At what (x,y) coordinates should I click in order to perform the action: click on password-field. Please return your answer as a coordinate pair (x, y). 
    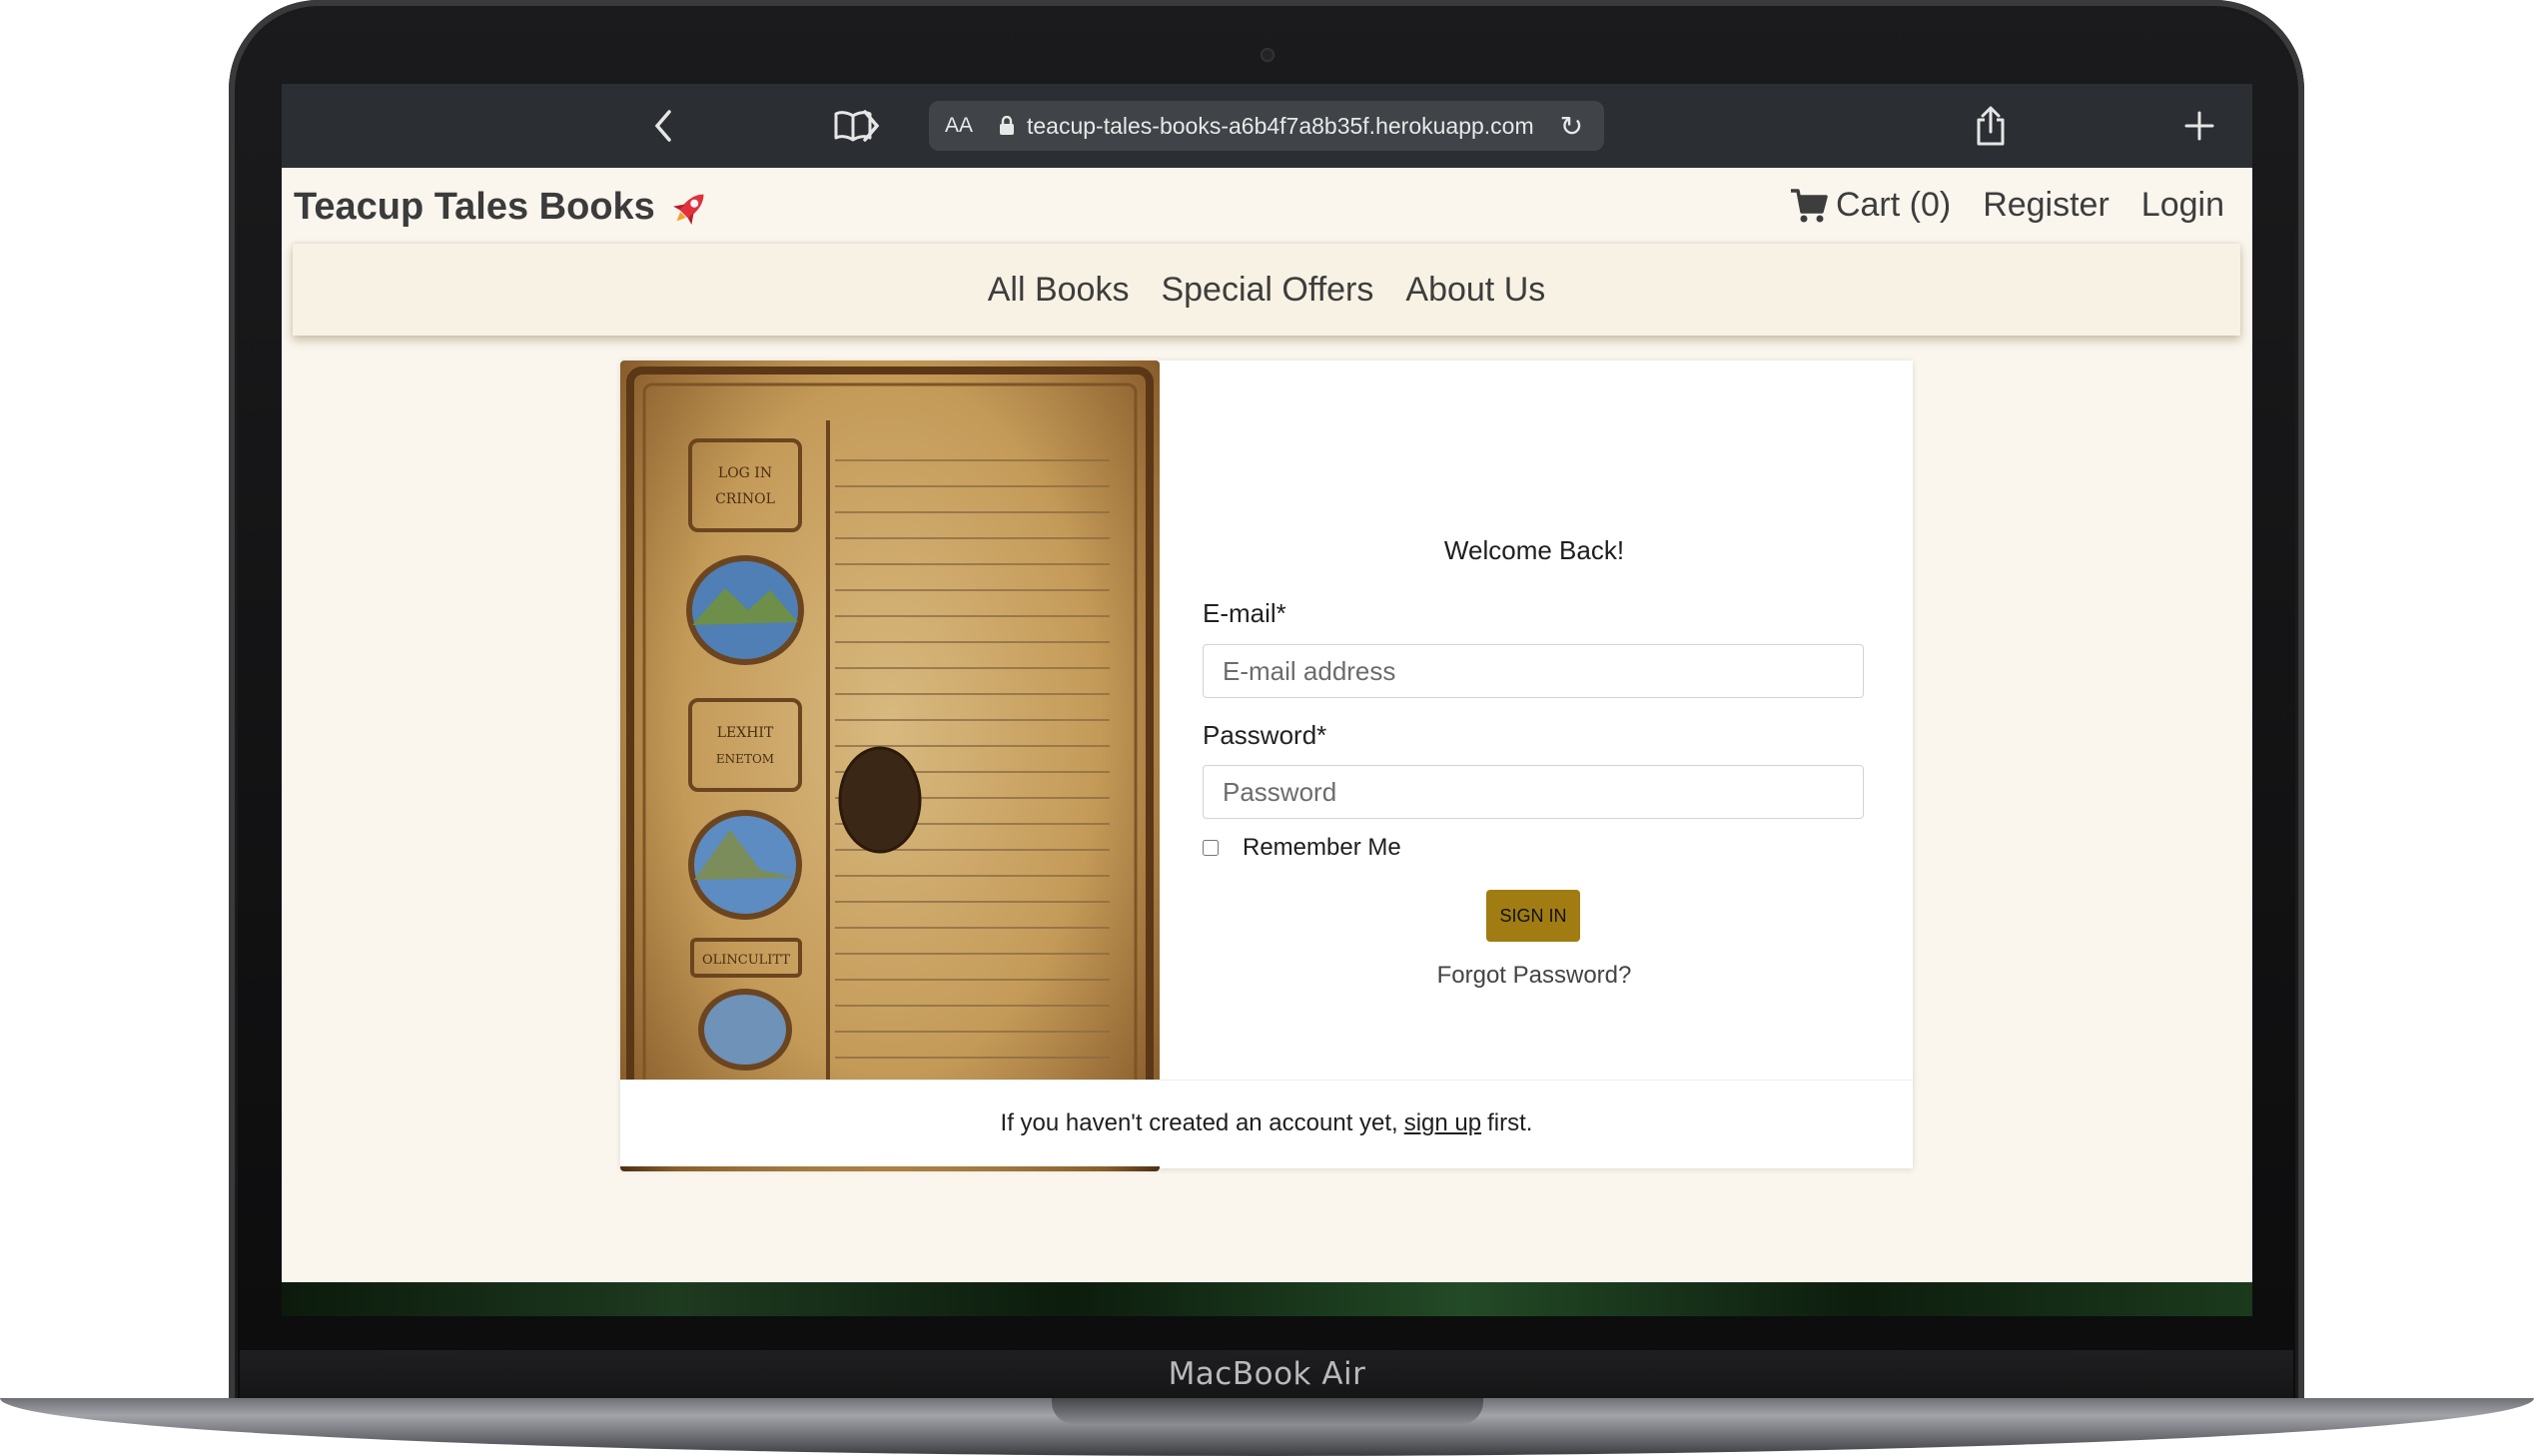
    Looking at the image, I should click on (1534, 792).